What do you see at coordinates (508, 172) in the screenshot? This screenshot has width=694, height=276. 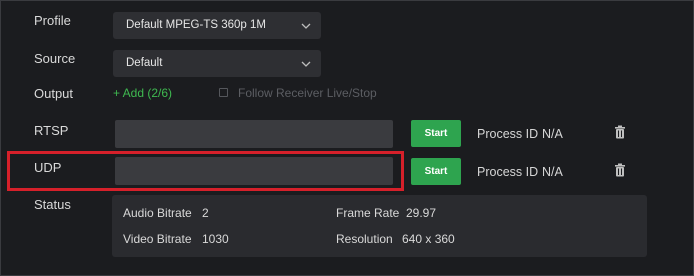 I see `udp-process-id-label: Process ID` at bounding box center [508, 172].